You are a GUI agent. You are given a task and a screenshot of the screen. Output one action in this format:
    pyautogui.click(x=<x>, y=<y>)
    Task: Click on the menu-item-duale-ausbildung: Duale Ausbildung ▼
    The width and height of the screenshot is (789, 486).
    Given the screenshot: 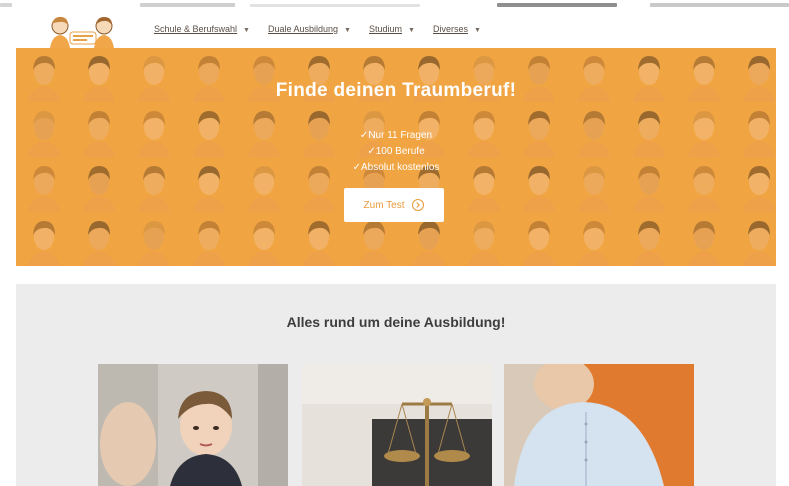 What is the action you would take?
    pyautogui.click(x=309, y=29)
    